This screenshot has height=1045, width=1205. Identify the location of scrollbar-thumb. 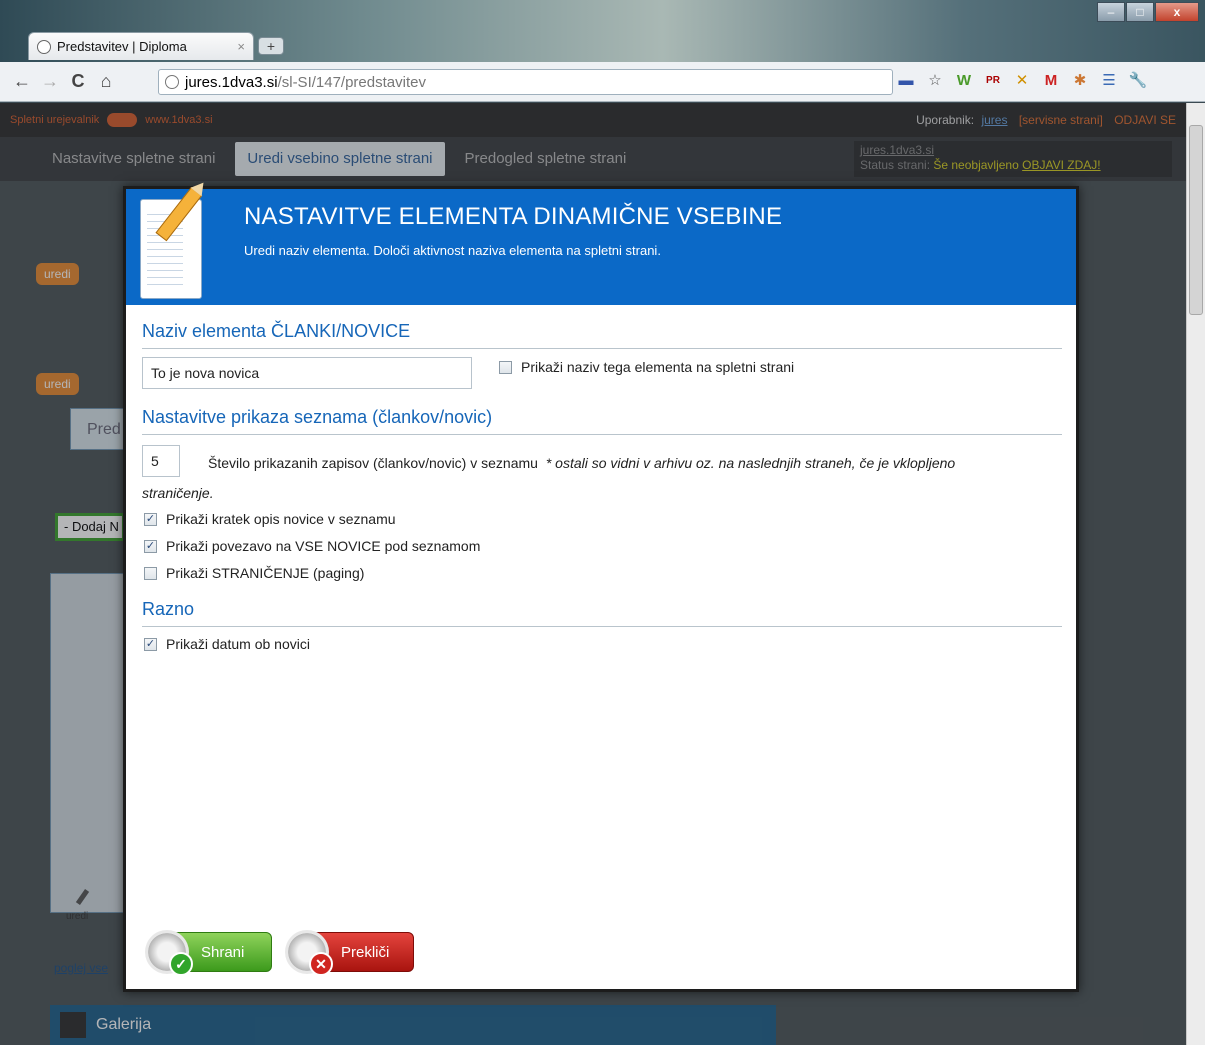
(1196, 220).